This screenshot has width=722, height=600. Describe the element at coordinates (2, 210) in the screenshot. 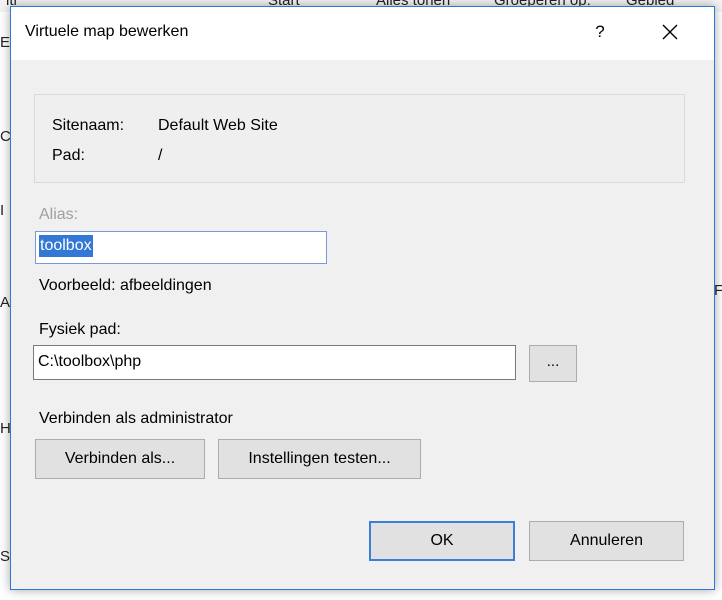

I see `background-text: I` at that location.